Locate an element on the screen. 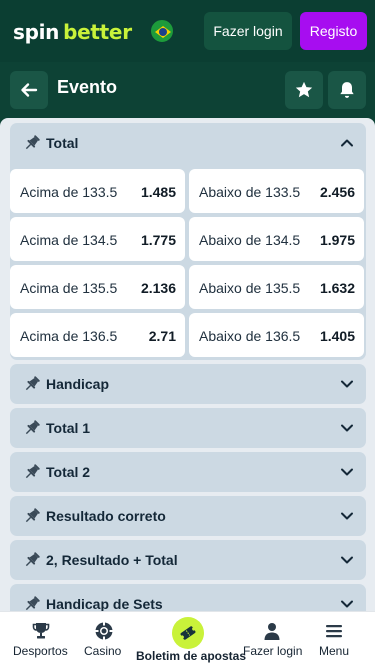 The width and height of the screenshot is (375, 666). favorite-button is located at coordinates (304, 90).